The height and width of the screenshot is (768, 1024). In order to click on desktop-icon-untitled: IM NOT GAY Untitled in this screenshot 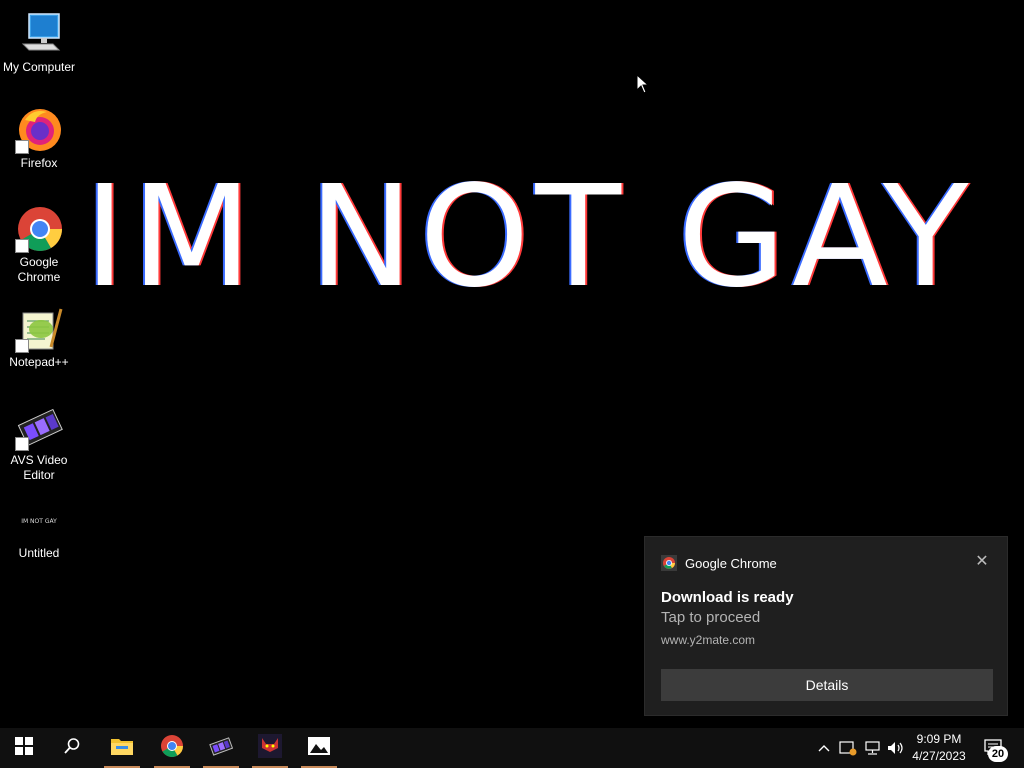, I will do `click(39, 536)`.